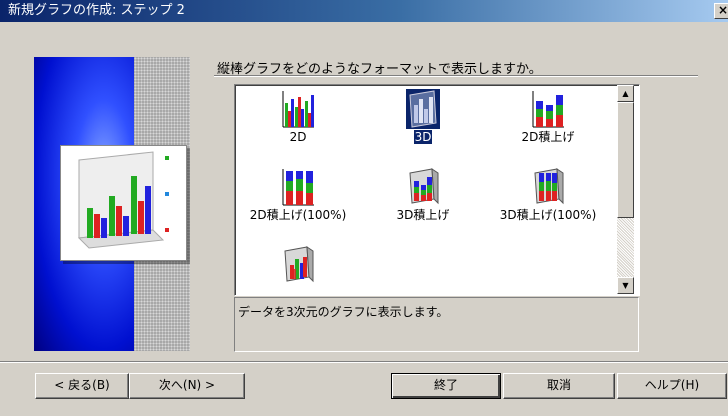 The height and width of the screenshot is (416, 728). Describe the element at coordinates (423, 215) in the screenshot. I see `format-label: 3D積上げ` at that location.